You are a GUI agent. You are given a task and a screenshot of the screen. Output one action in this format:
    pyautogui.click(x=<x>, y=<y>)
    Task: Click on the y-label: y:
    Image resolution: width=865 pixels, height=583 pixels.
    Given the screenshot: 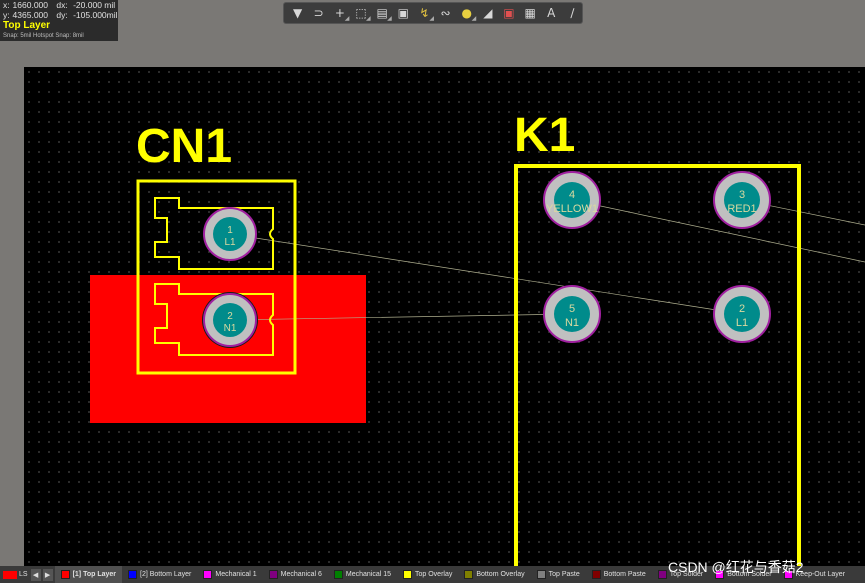 What is the action you would take?
    pyautogui.click(x=6, y=15)
    